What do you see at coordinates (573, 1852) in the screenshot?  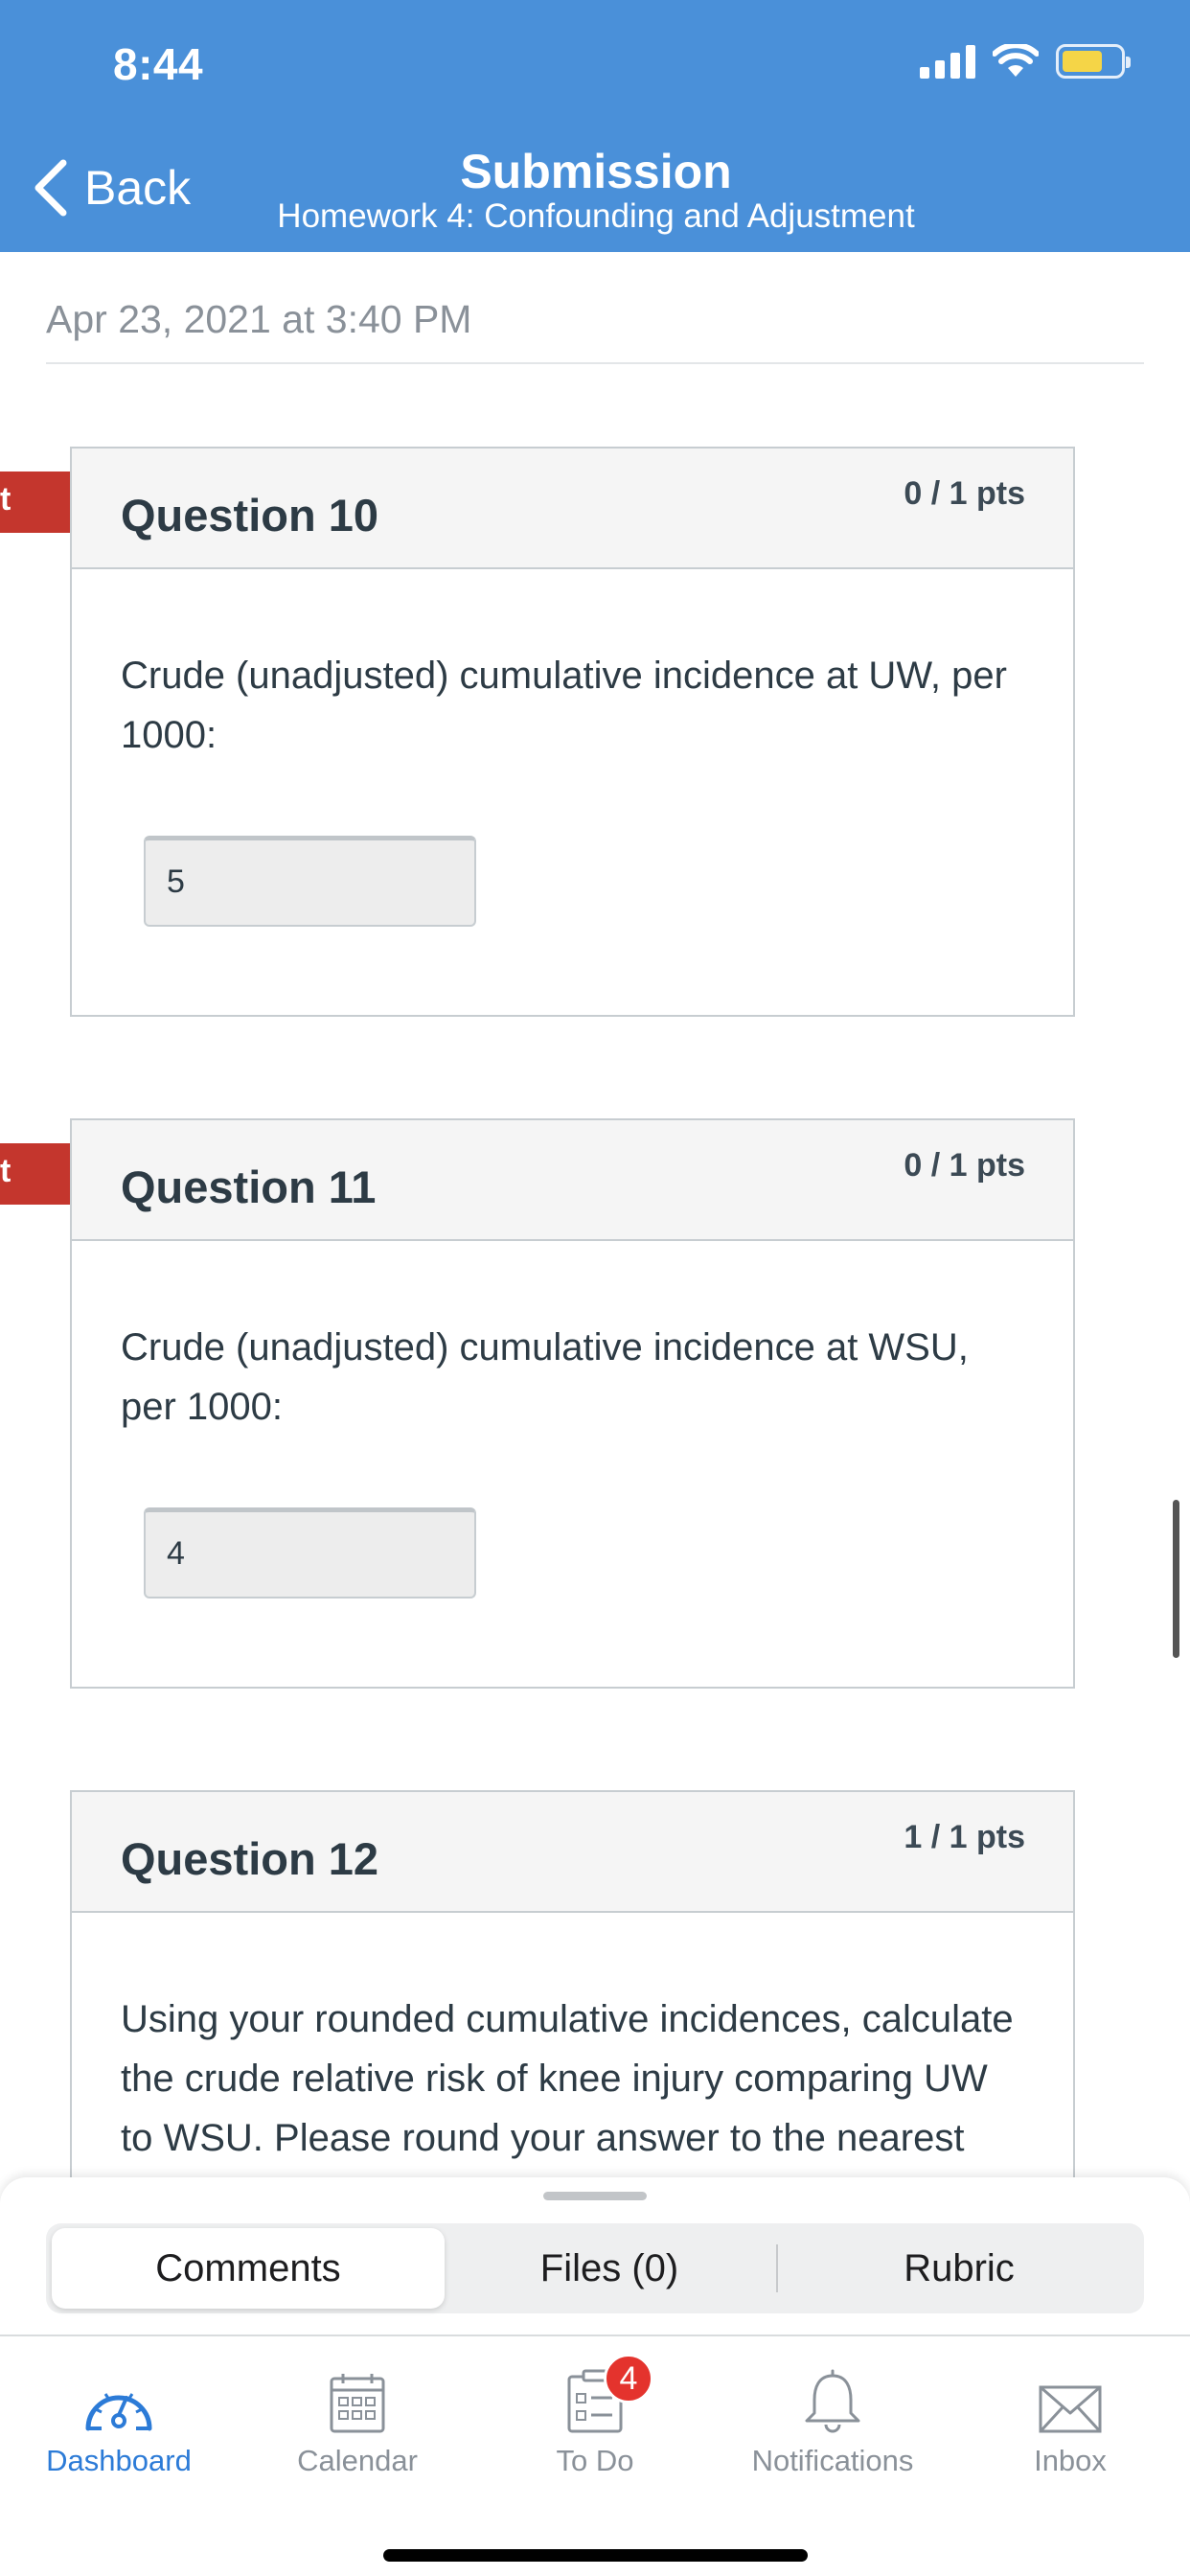 I see `question-header: Question 12 1 / 1 pts` at bounding box center [573, 1852].